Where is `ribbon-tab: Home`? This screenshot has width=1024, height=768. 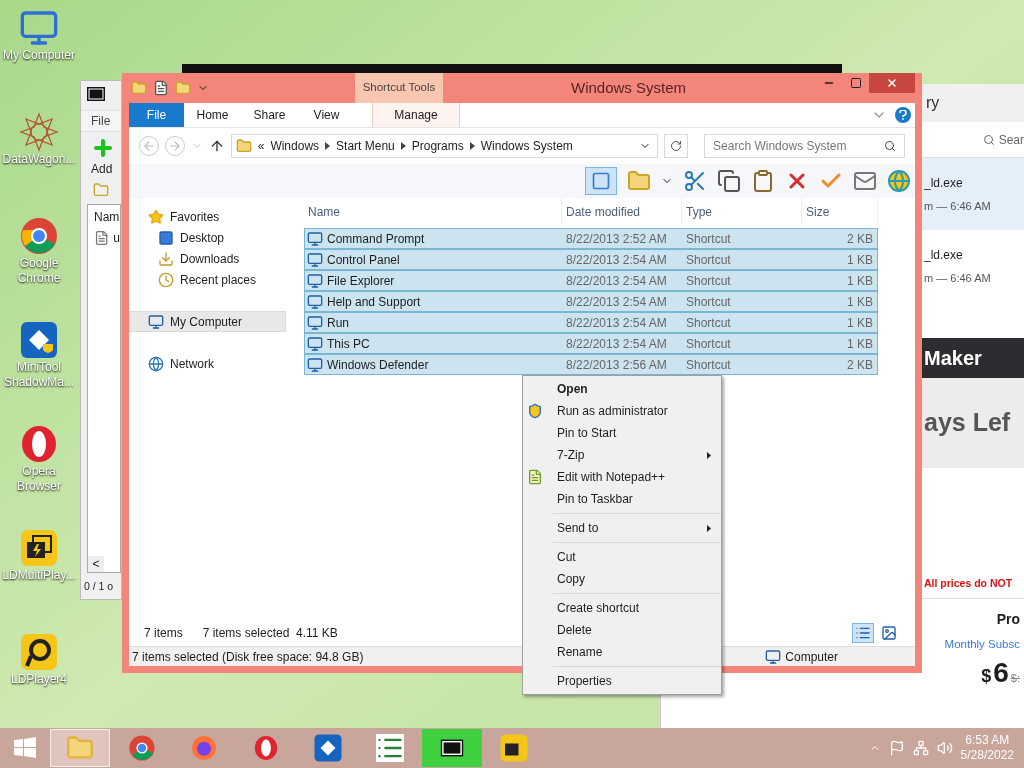
ribbon-tab: Home is located at coordinates (212, 115).